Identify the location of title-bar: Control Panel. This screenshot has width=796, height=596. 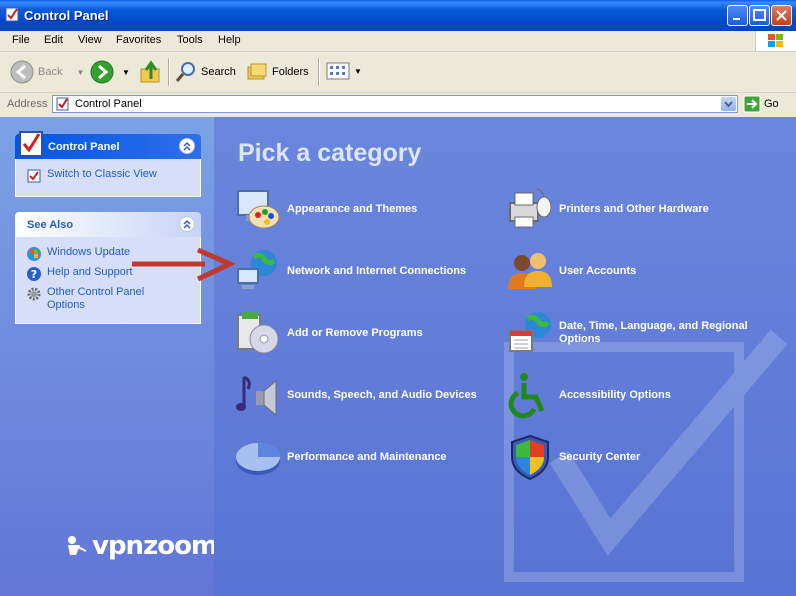
(398, 15).